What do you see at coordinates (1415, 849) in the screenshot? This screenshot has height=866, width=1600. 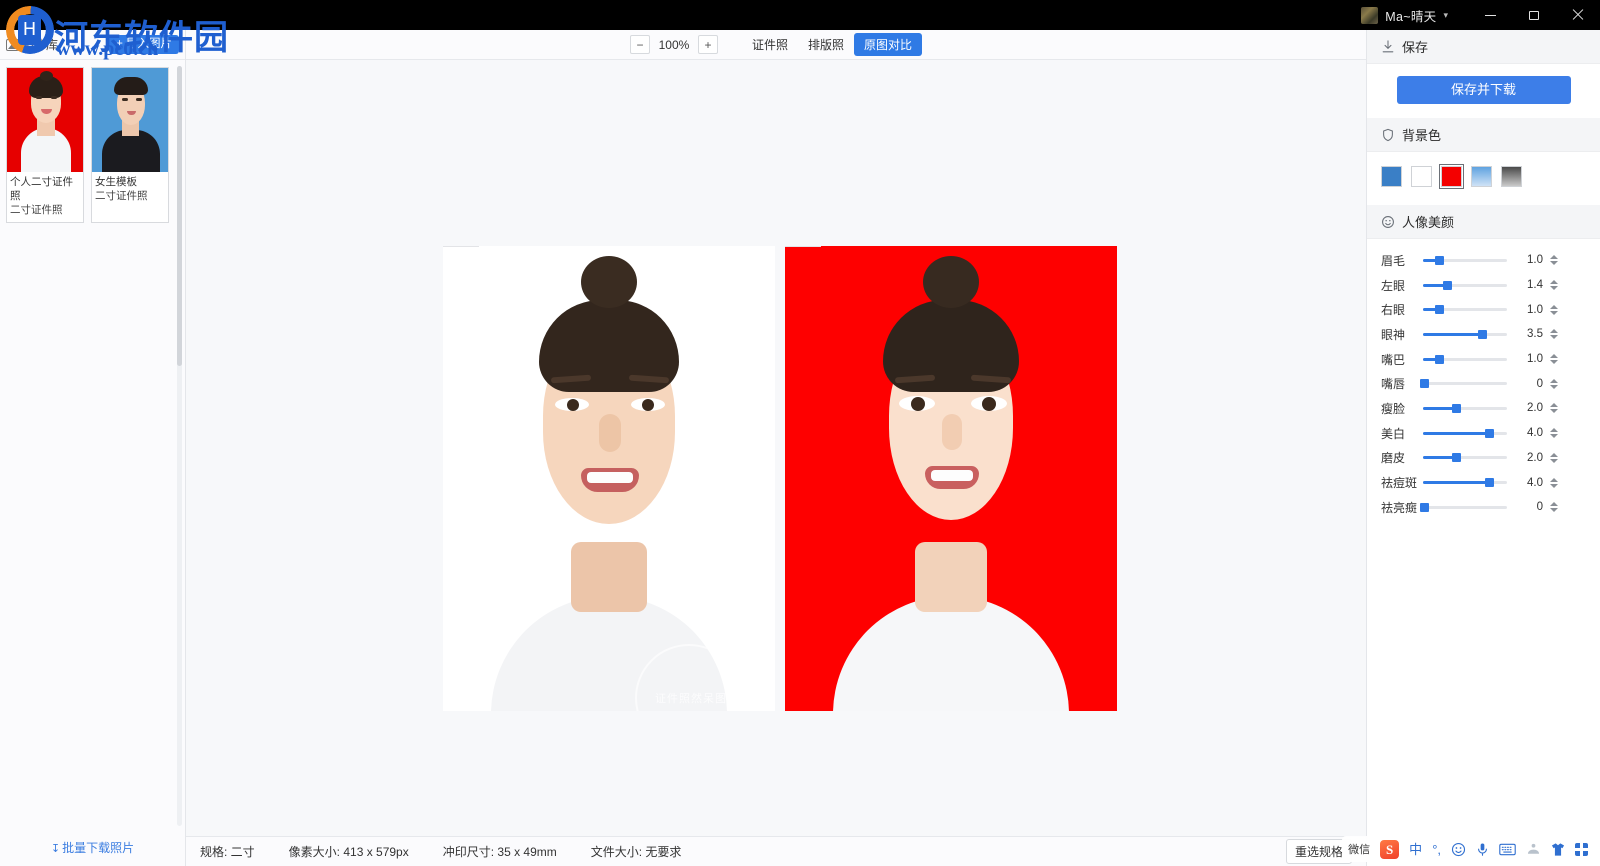 I see `ime-mode-label: 中` at bounding box center [1415, 849].